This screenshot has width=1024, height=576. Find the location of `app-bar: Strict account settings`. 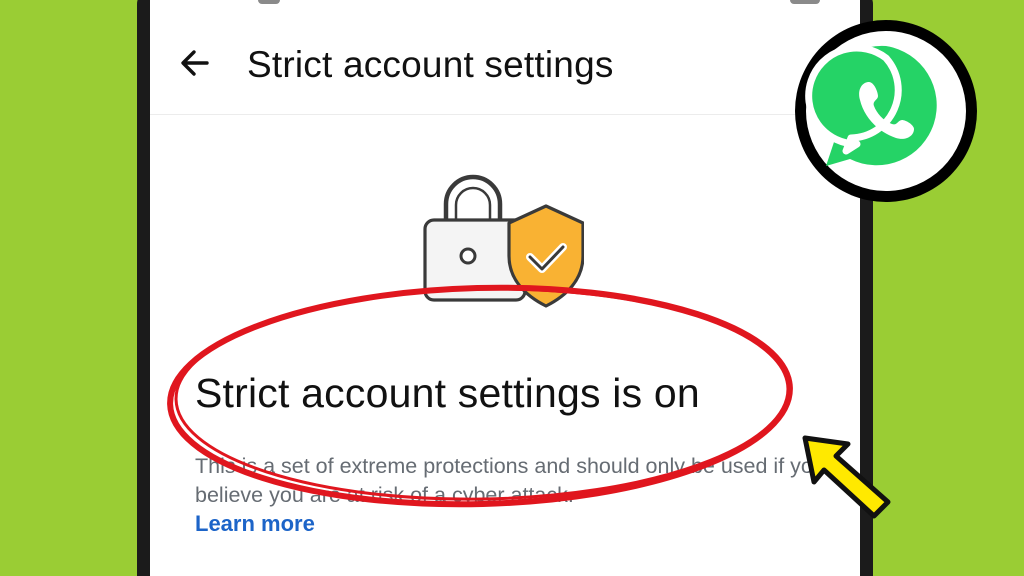

app-bar: Strict account settings is located at coordinates (505, 57).